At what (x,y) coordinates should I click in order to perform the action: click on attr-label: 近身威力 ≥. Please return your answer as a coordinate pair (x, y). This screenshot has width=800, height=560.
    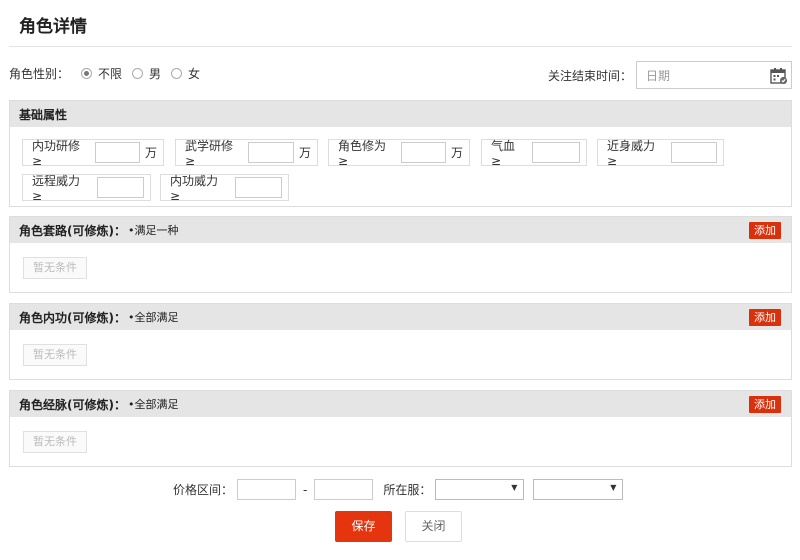
    Looking at the image, I should click on (631, 153).